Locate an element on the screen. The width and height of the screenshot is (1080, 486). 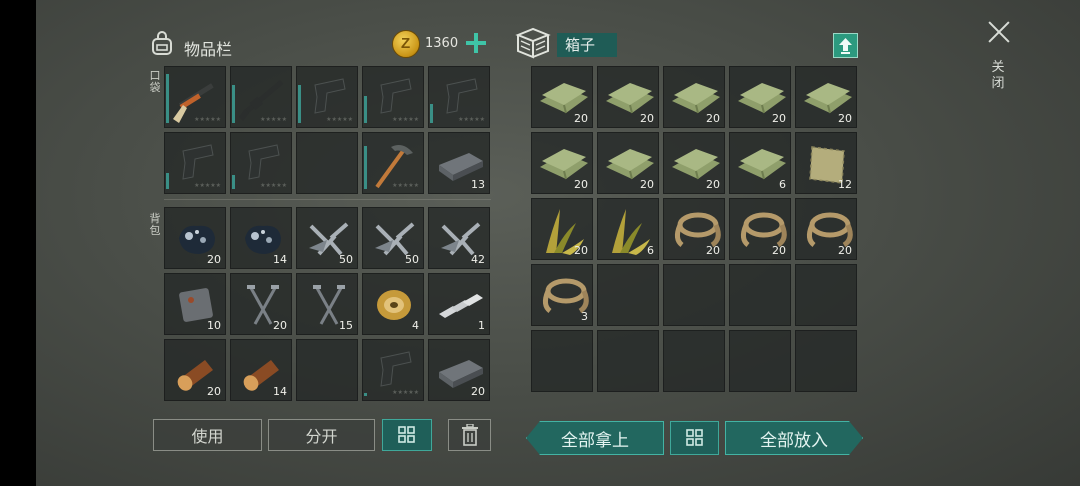
trash-icon is located at coordinates (469, 435).